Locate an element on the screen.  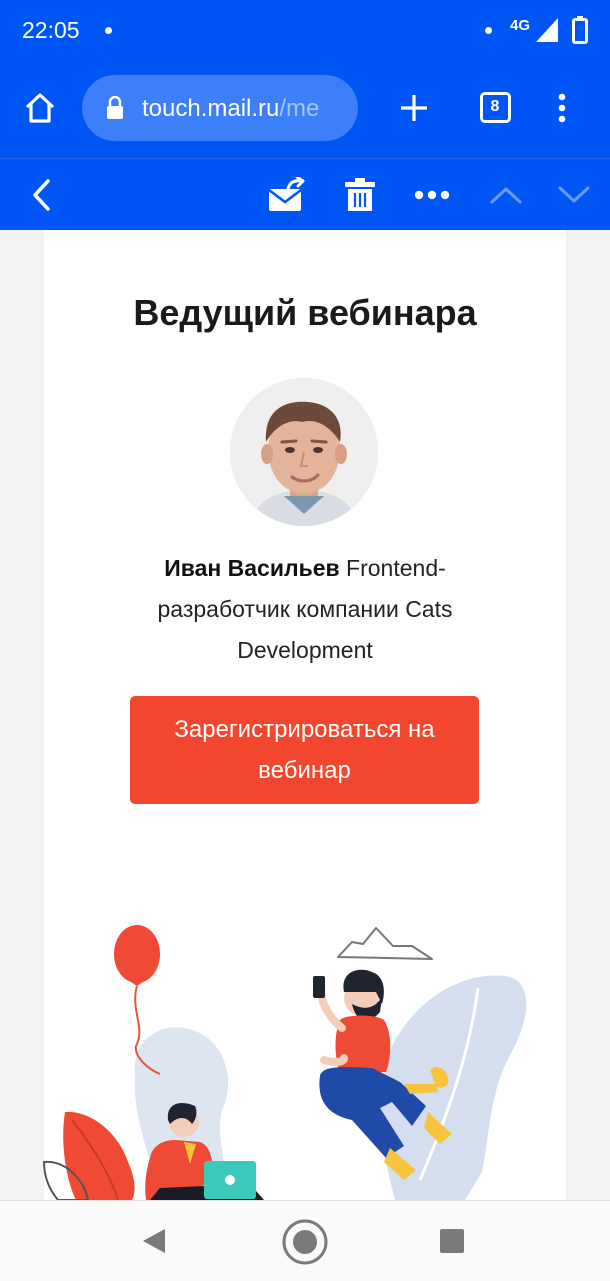
browser-menu-button is located at coordinates (562, 108).